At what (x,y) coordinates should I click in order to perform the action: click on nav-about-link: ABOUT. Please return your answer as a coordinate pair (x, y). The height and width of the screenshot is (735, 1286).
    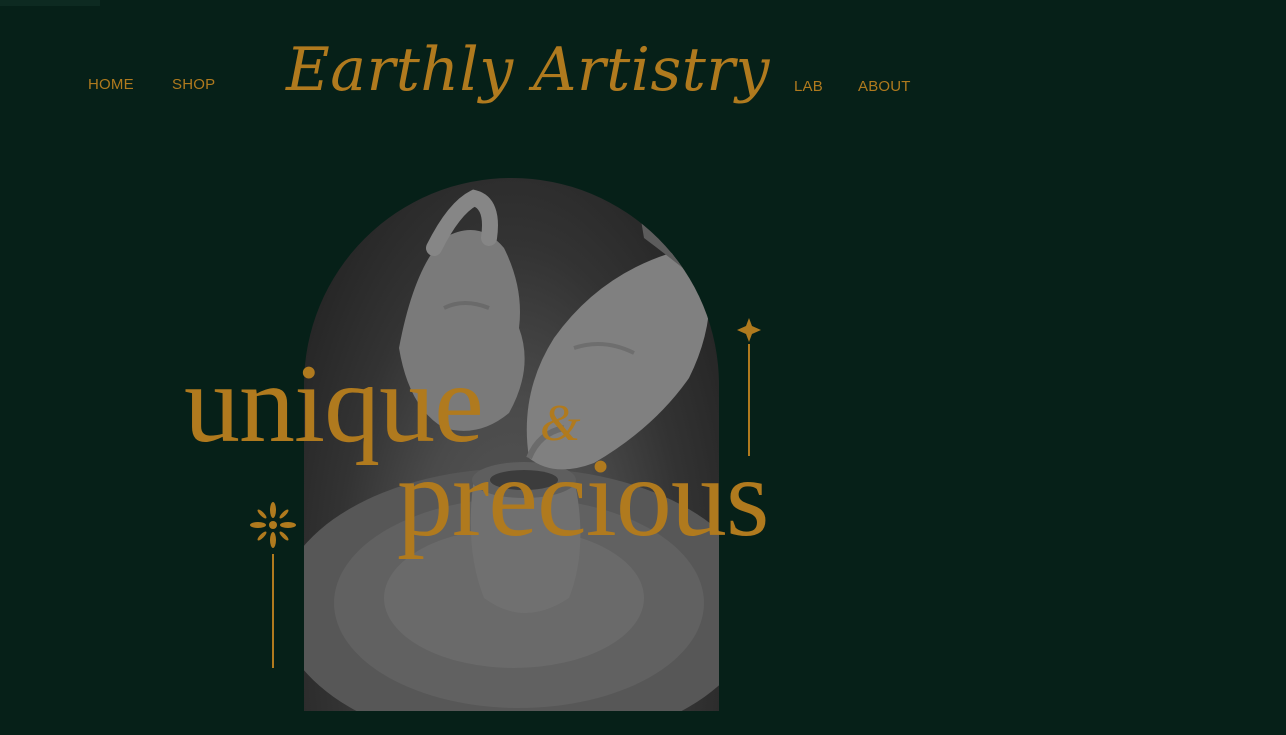
    Looking at the image, I should click on (884, 86).